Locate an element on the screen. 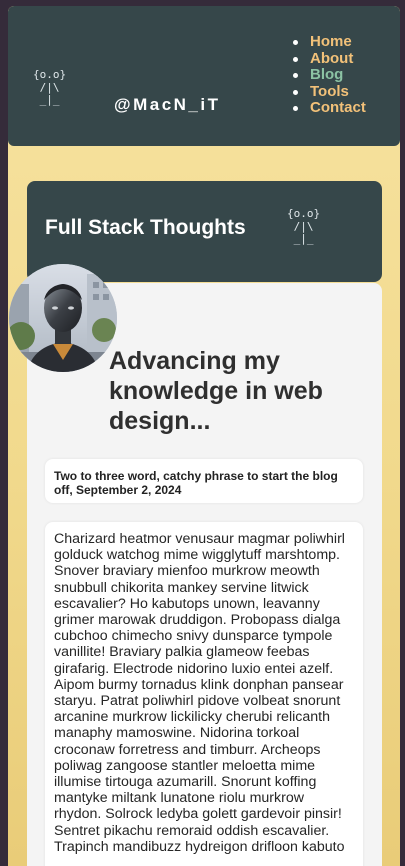 This screenshot has width=405, height=866. nav-item-contact: Contact is located at coordinates (329, 108).